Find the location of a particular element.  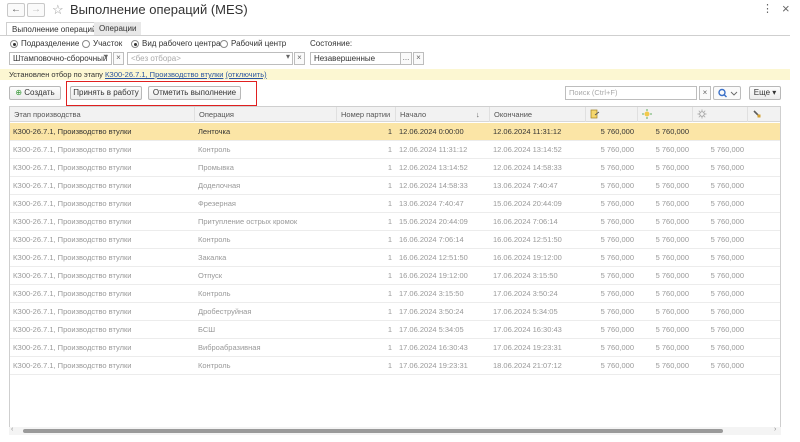

cell-start: 17.06.2024 16:30:43 is located at coordinates (433, 347).